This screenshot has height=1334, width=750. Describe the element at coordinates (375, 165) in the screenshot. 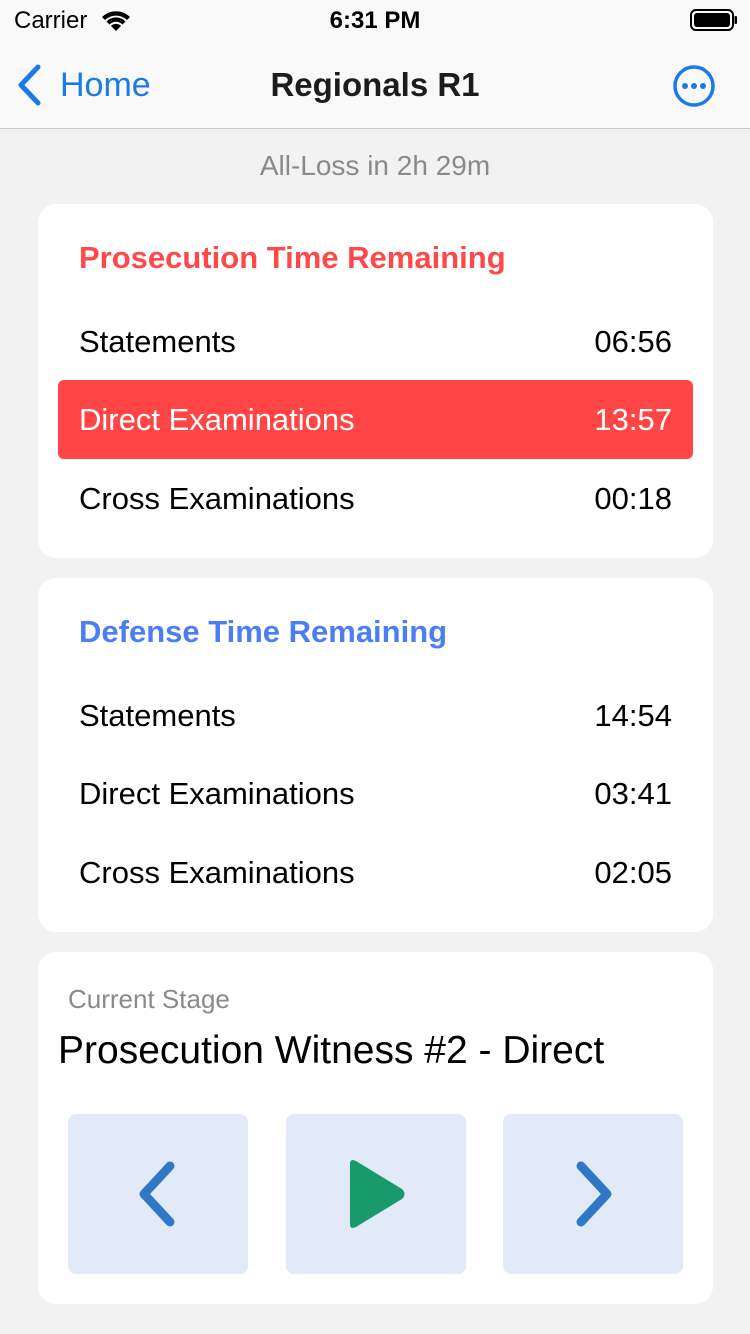

I see `all-loss-countdown: All-Loss in 2h 29m` at that location.